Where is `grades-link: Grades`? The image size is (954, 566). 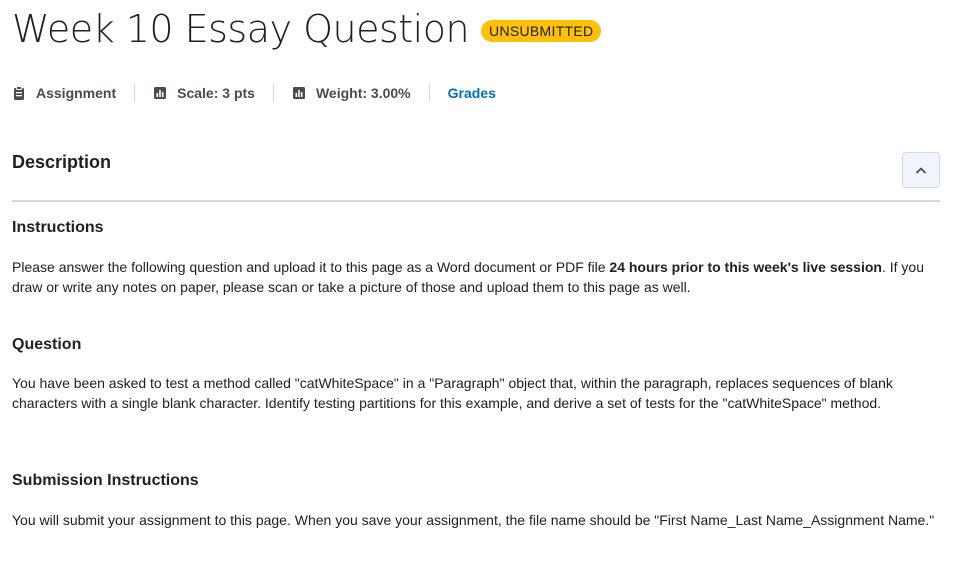
grades-link: Grades is located at coordinates (472, 93).